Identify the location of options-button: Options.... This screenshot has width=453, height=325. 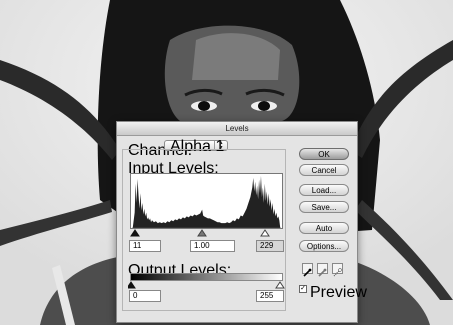
(324, 246).